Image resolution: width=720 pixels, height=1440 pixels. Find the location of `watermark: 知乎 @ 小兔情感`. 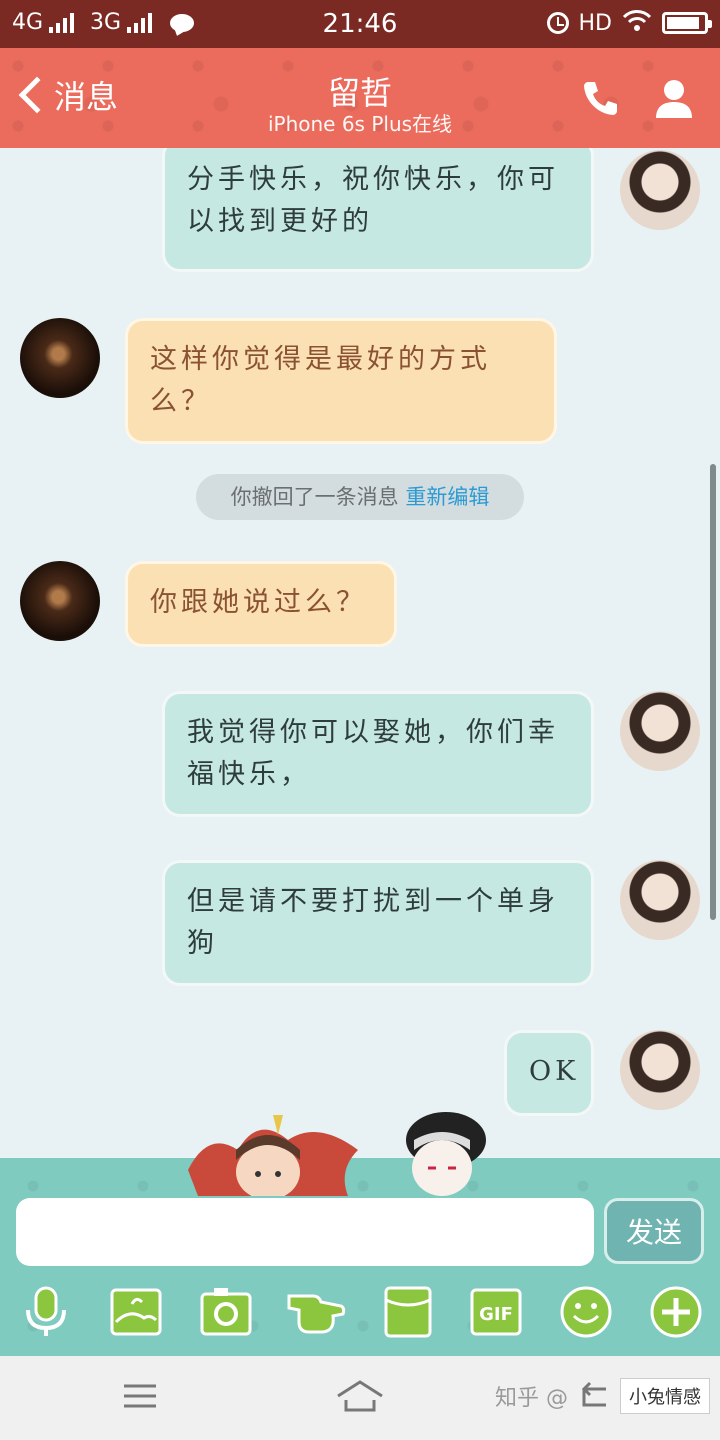

watermark: 知乎 @ 小兔情感 is located at coordinates (602, 1396).